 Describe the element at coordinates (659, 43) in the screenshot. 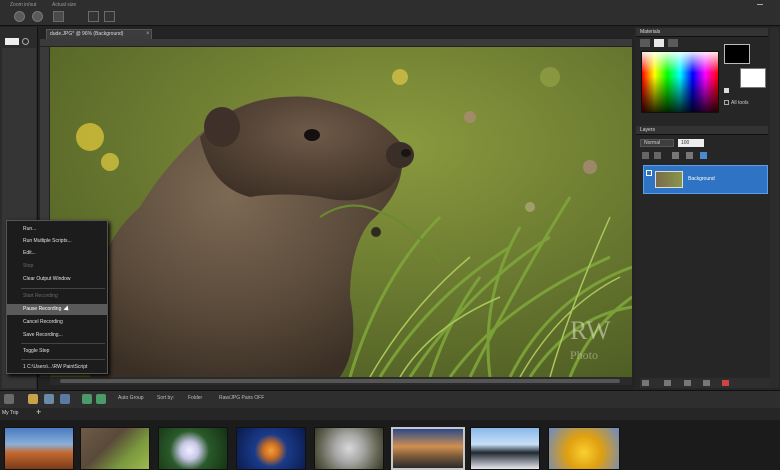

I see `materials-rainbow-icon` at that location.